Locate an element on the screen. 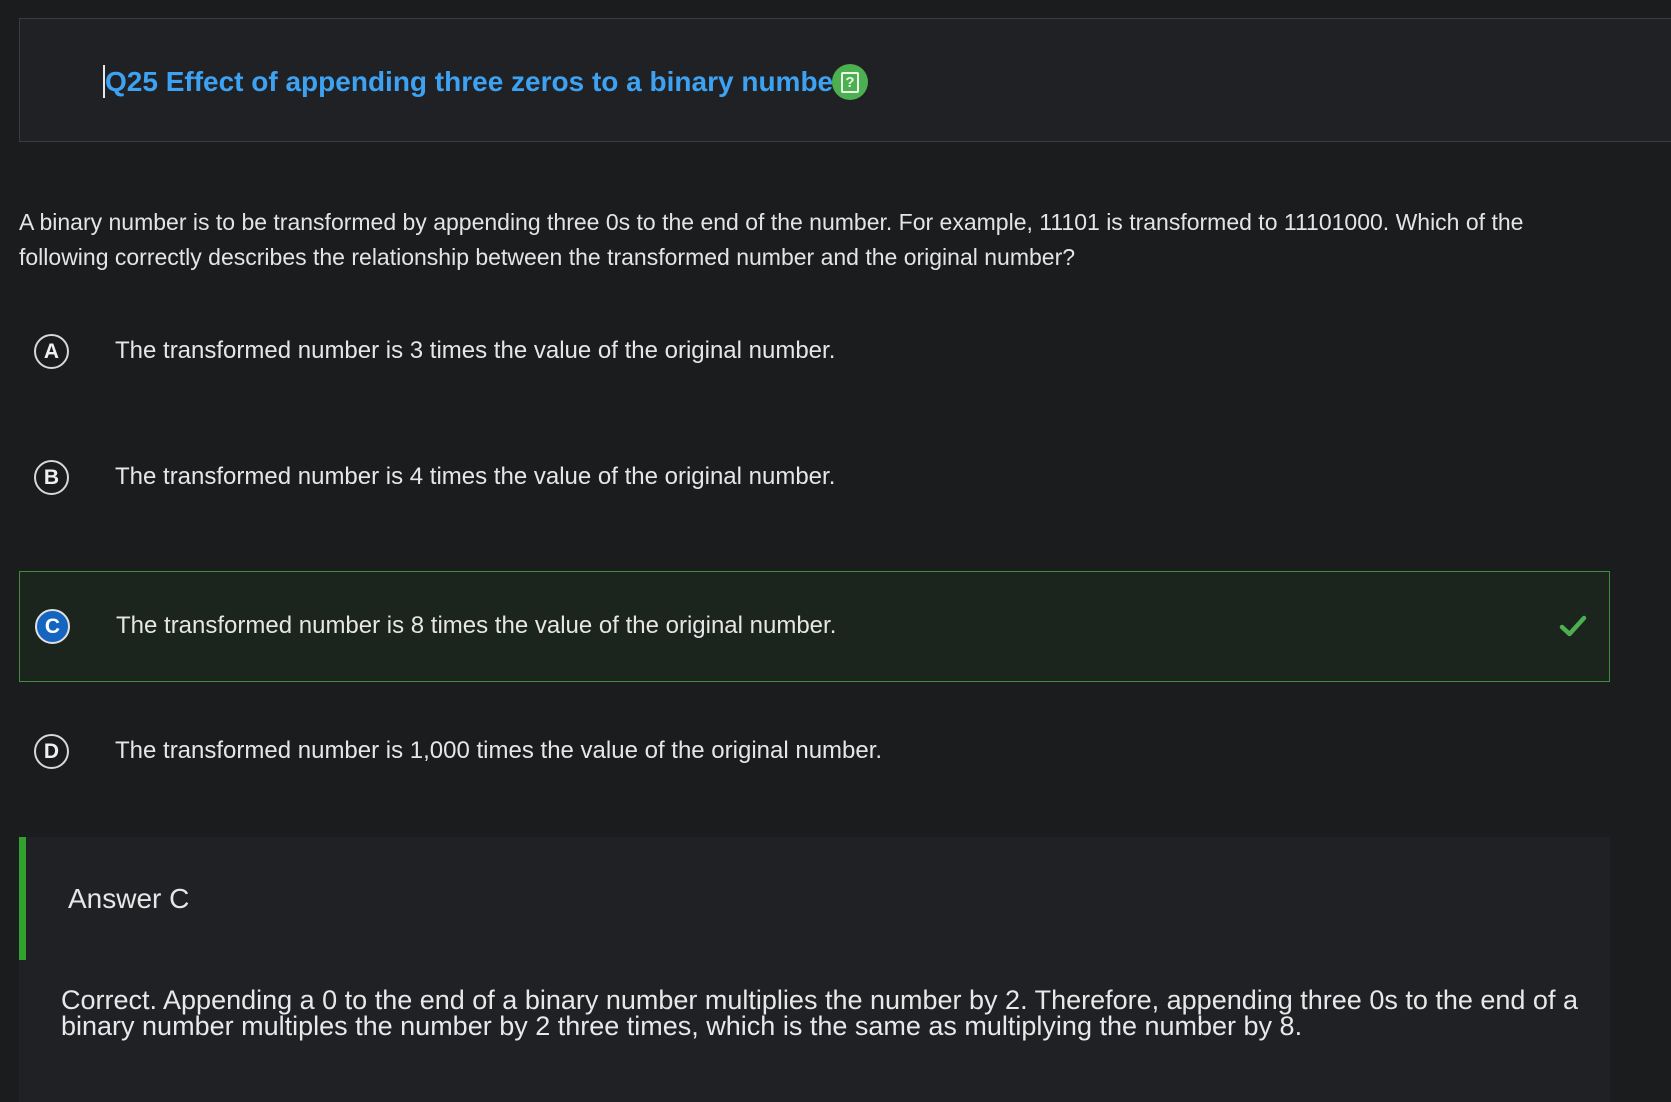 Image resolution: width=1671 pixels, height=1102 pixels. choice-letter-d: D is located at coordinates (51, 751).